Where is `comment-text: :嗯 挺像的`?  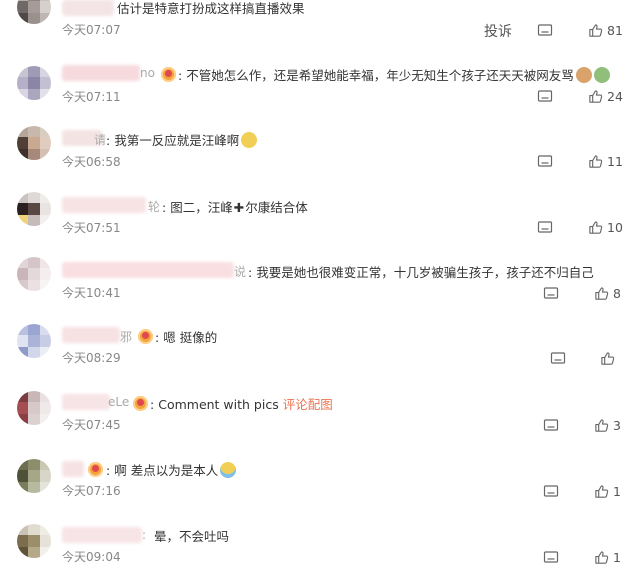
comment-text: :嗯 挺像的 is located at coordinates (186, 337).